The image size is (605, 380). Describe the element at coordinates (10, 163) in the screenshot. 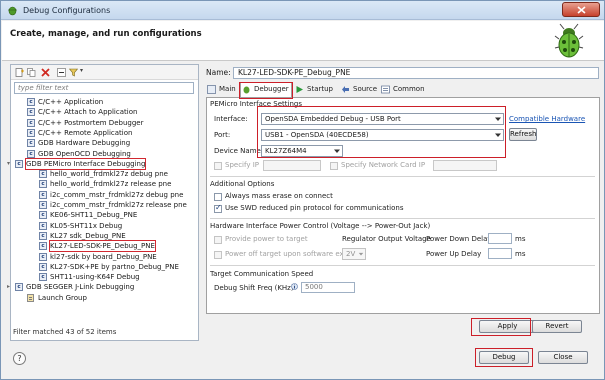

I see `expand-arrow-icon: ▾` at that location.